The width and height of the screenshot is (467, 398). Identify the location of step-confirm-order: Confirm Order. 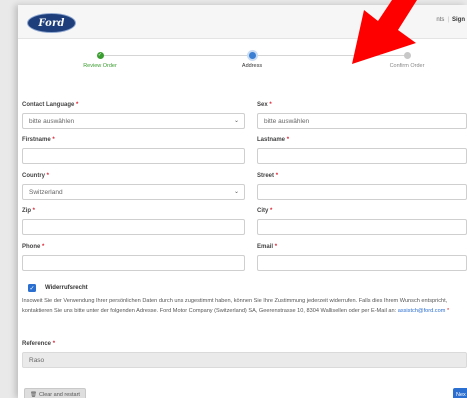
(407, 59).